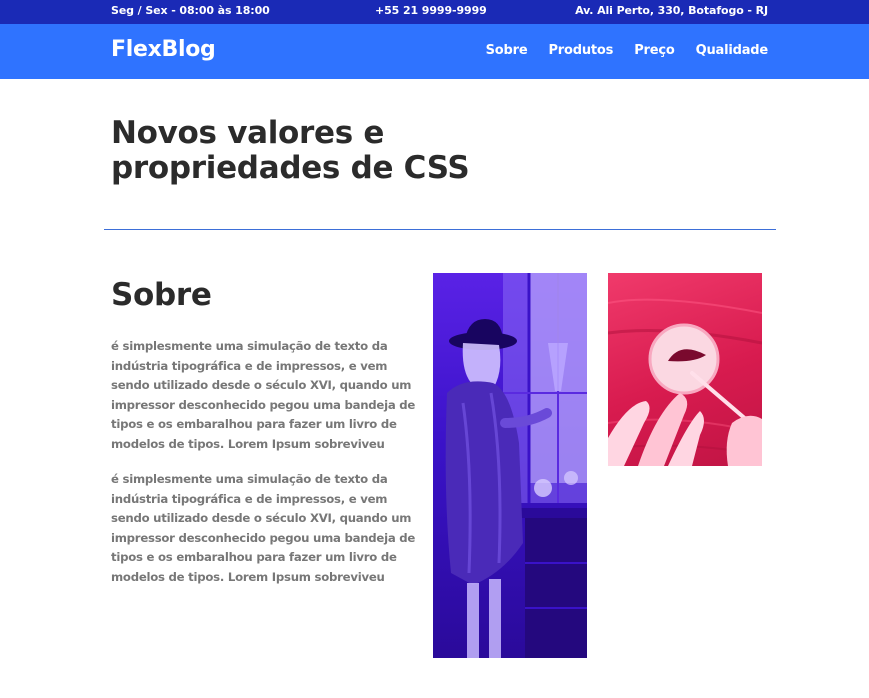 This screenshot has height=698, width=869. Describe the element at coordinates (654, 50) in the screenshot. I see `nav-link-preco: Preço` at that location.